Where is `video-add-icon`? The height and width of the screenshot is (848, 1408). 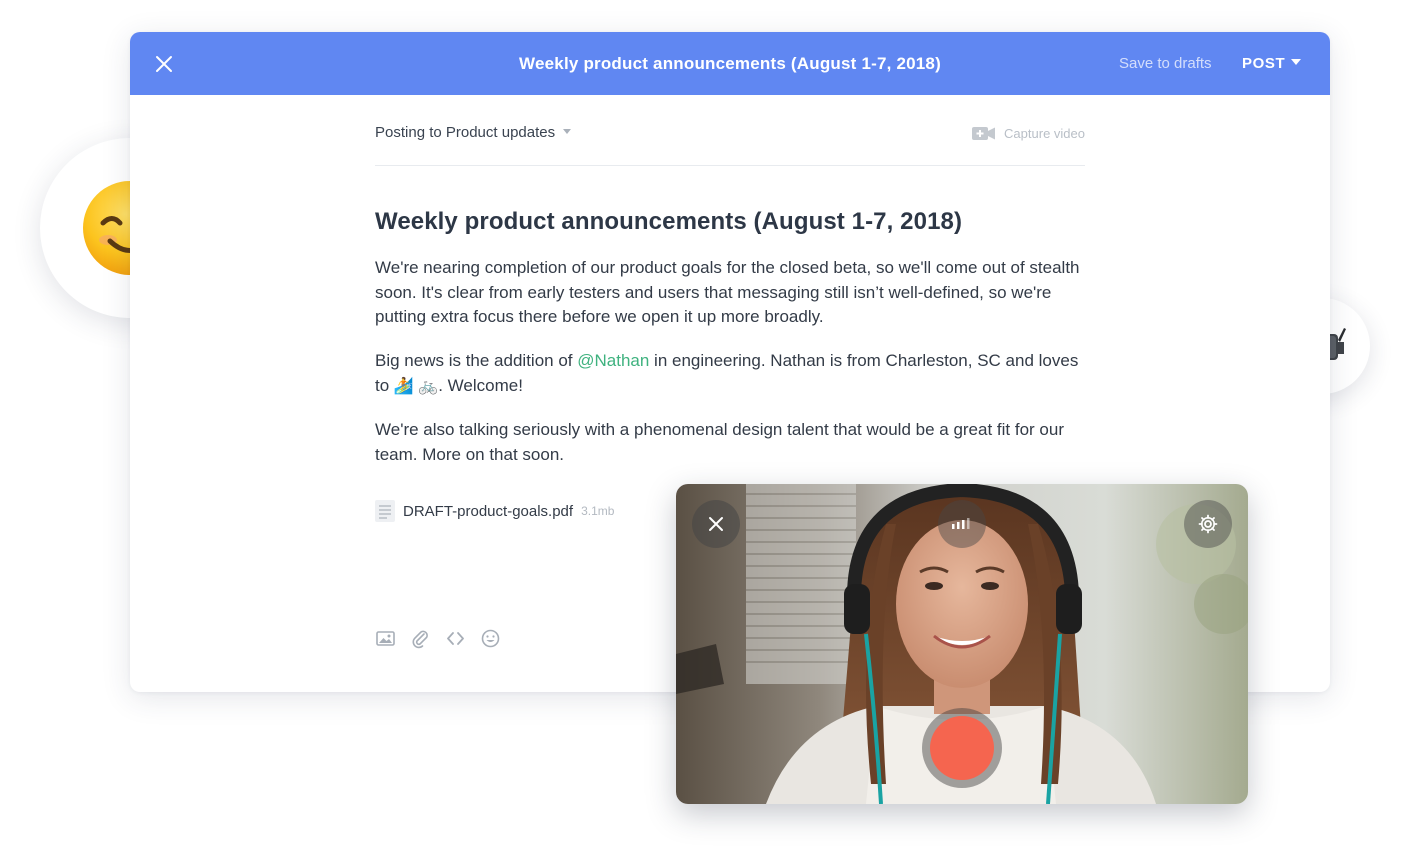
video-add-icon is located at coordinates (984, 133).